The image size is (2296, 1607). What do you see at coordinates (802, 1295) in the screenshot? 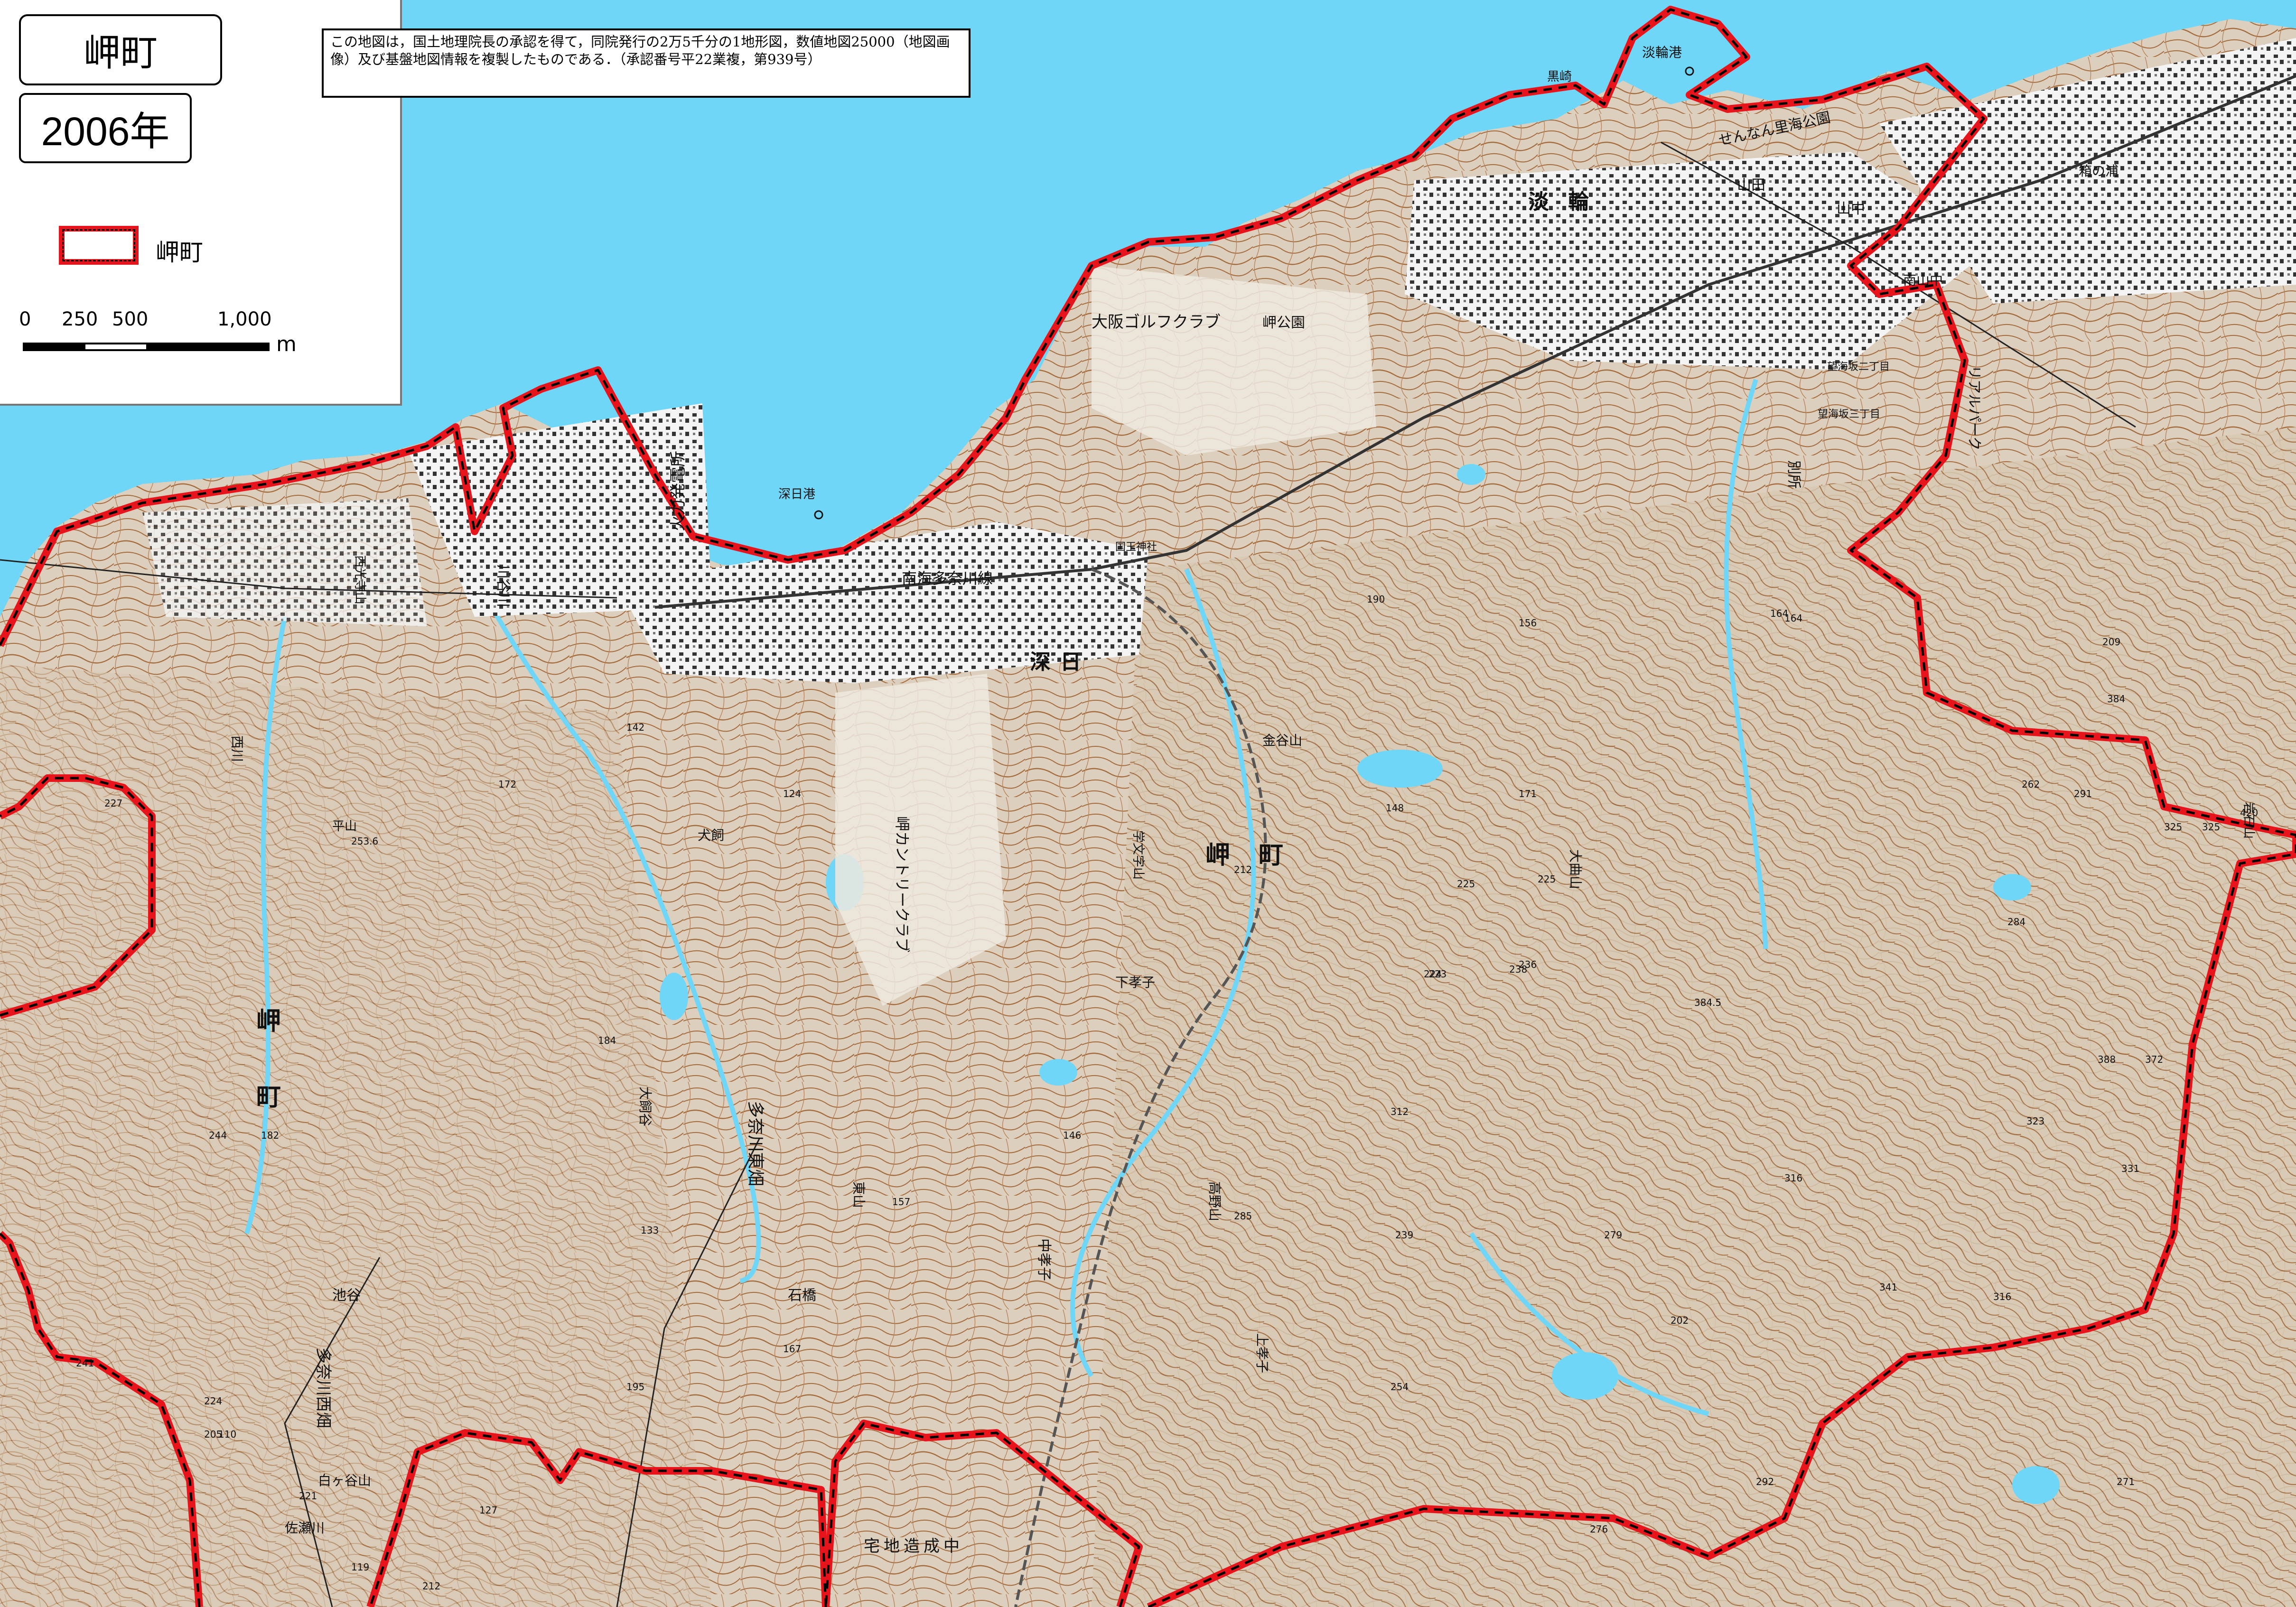
I see `label-ishibashi: 石橋` at bounding box center [802, 1295].